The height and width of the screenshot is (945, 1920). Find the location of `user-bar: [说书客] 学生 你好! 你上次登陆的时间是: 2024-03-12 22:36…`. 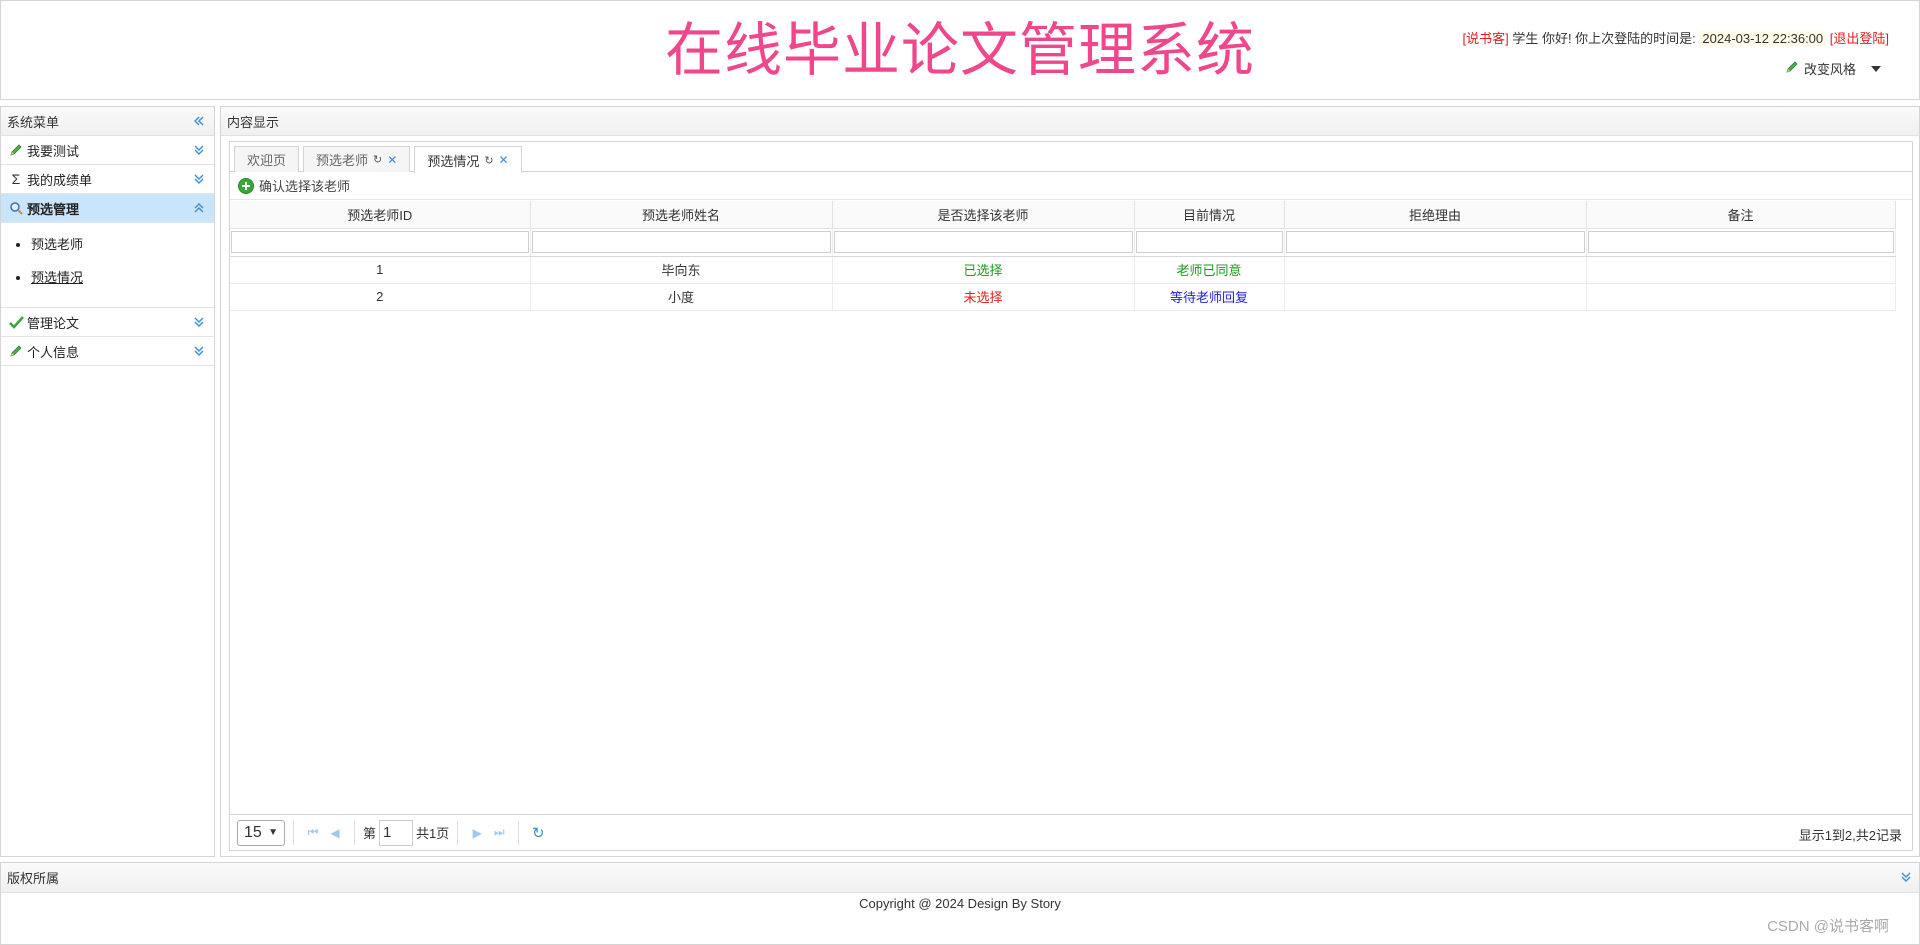

user-bar: [说书客] 学生 你好! 你上次登陆的时间是: 2024-03-12 22:36… is located at coordinates (1675, 37).